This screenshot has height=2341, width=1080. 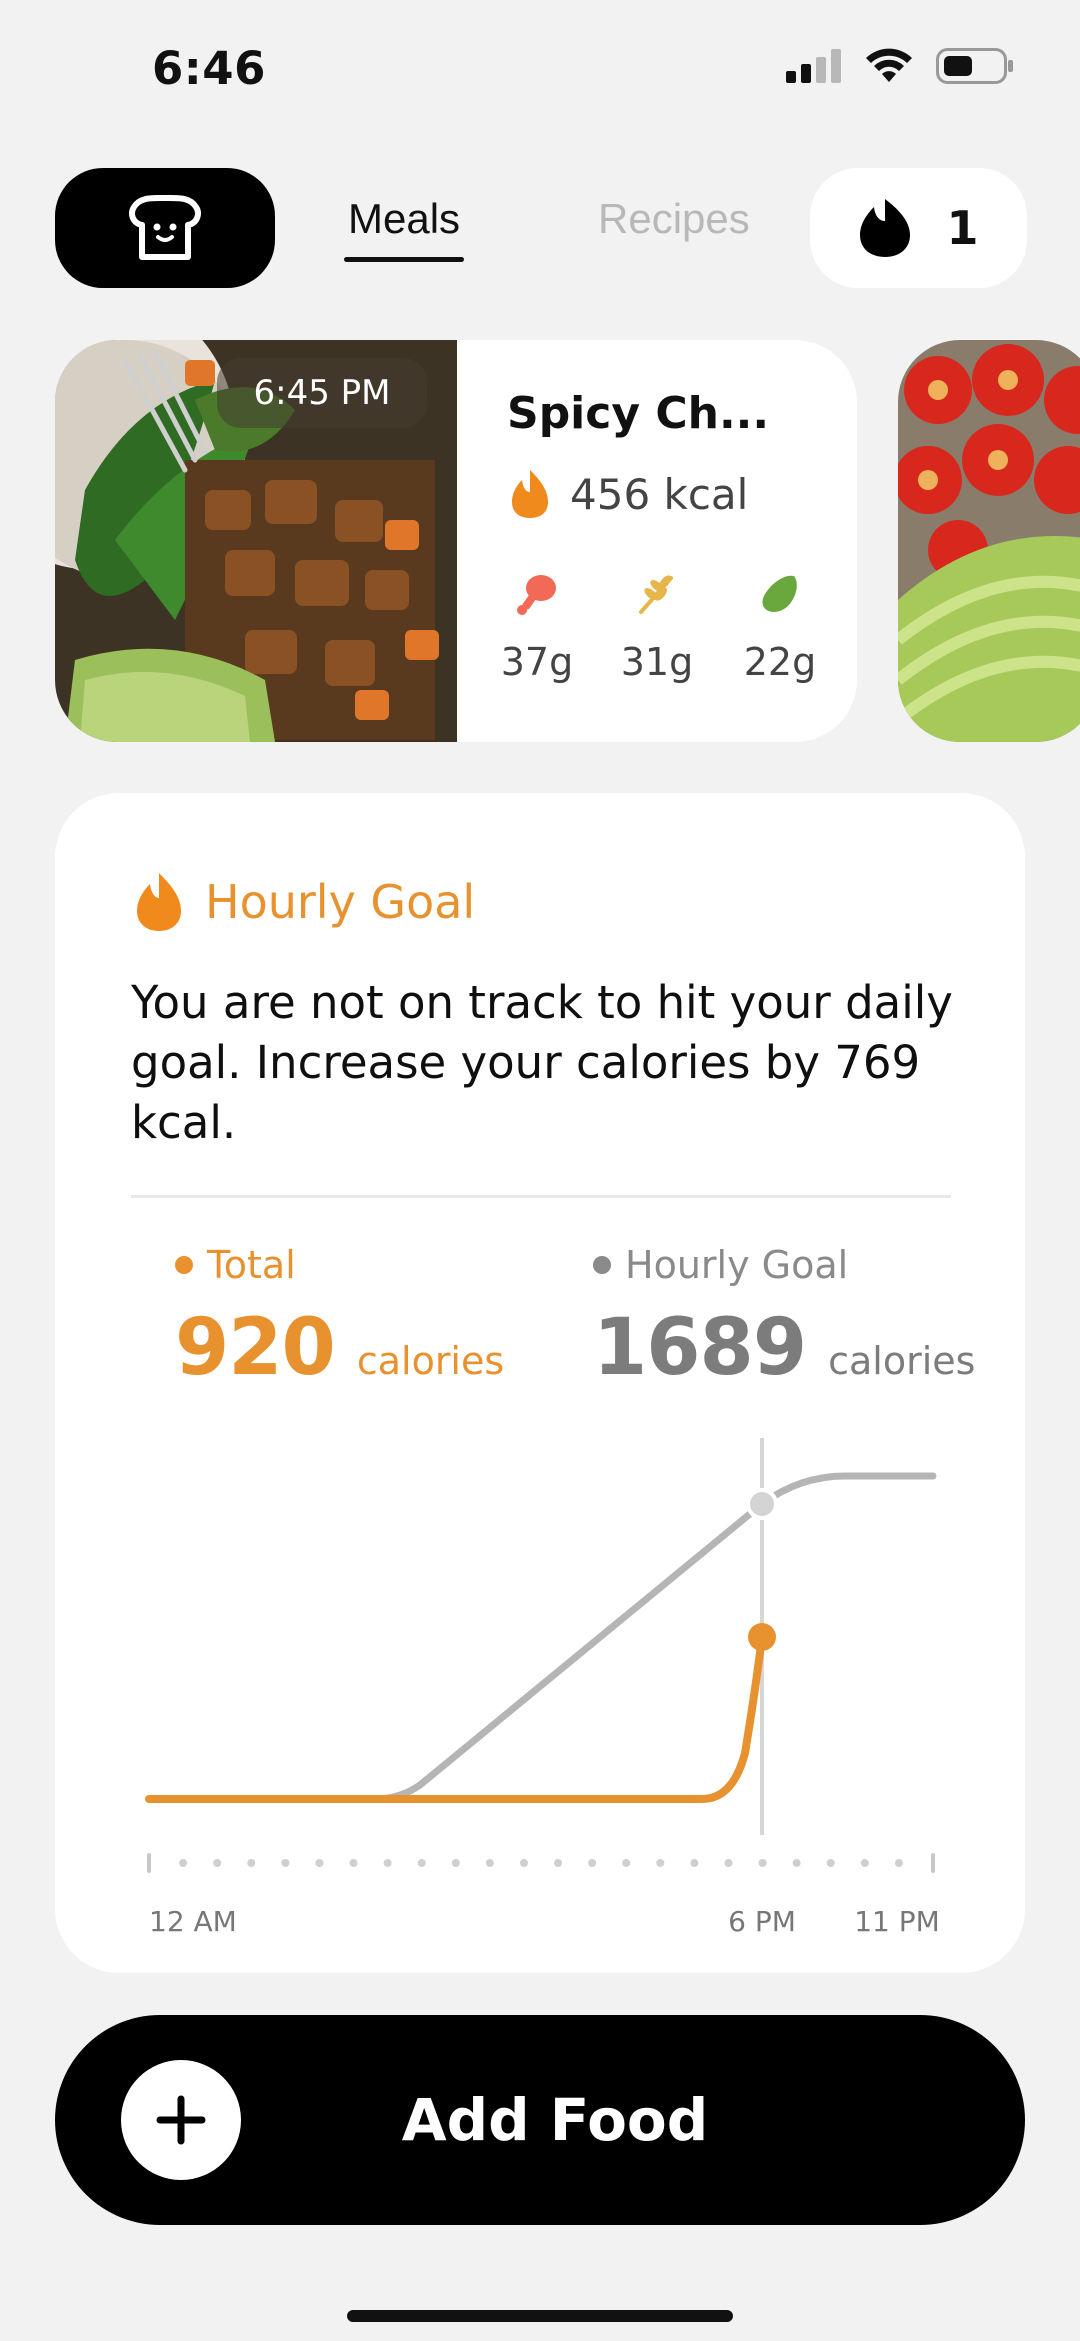 I want to click on series-total-point, so click(x=762, y=1637).